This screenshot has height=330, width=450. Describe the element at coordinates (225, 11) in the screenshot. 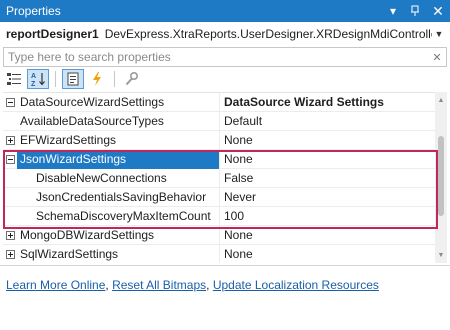

I see `title-bar: Properties ▾ ✕` at that location.